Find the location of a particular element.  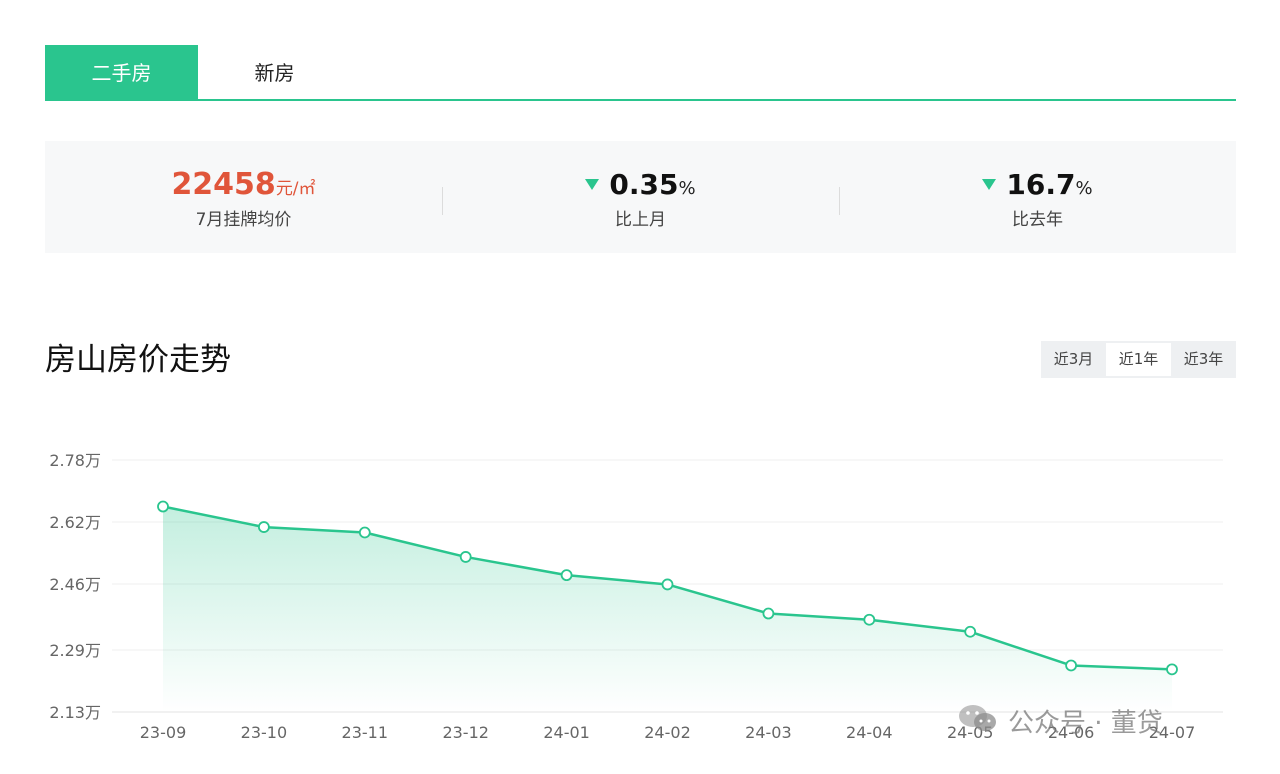

yoy-change-stat: 16.7% 比去年 is located at coordinates (1037, 197).